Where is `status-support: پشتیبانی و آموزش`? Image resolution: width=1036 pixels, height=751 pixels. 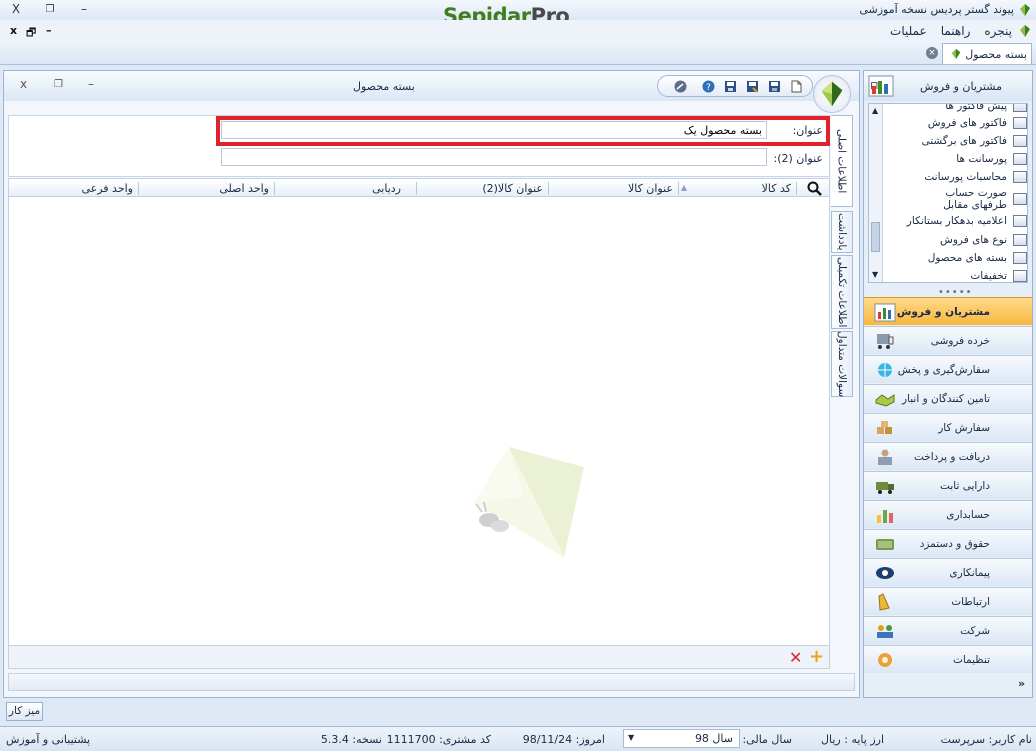 status-support: پشتیبانی و آموزش is located at coordinates (48, 739).